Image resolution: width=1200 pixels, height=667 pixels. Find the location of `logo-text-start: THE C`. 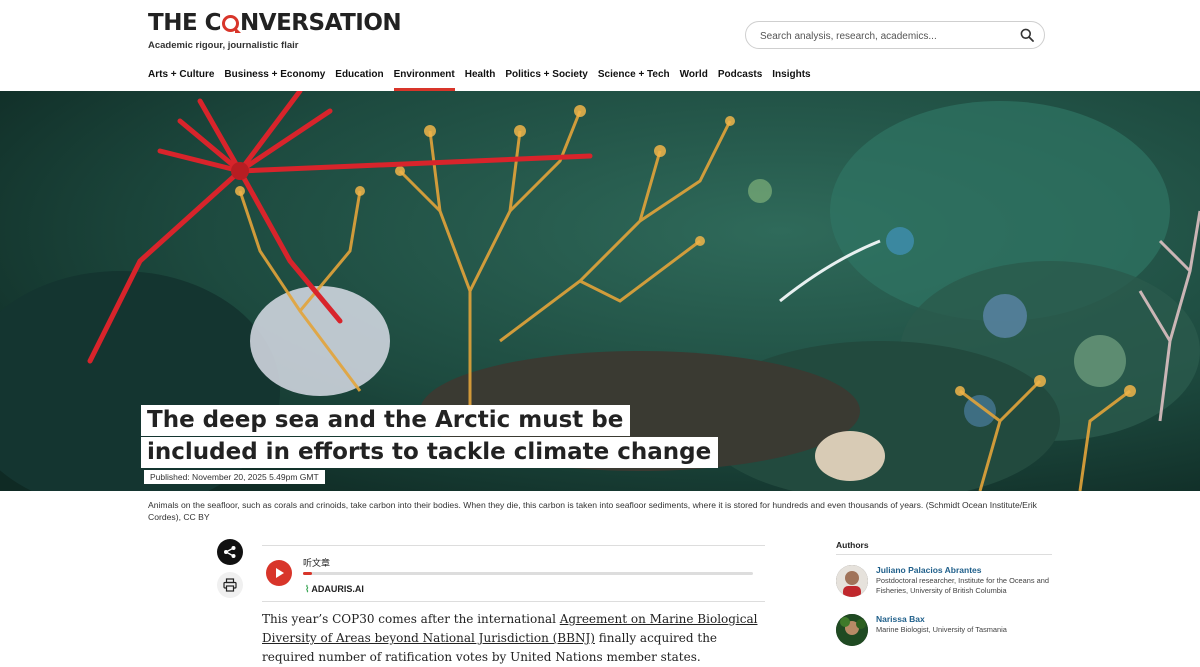

logo-text-start: THE C is located at coordinates (185, 23).